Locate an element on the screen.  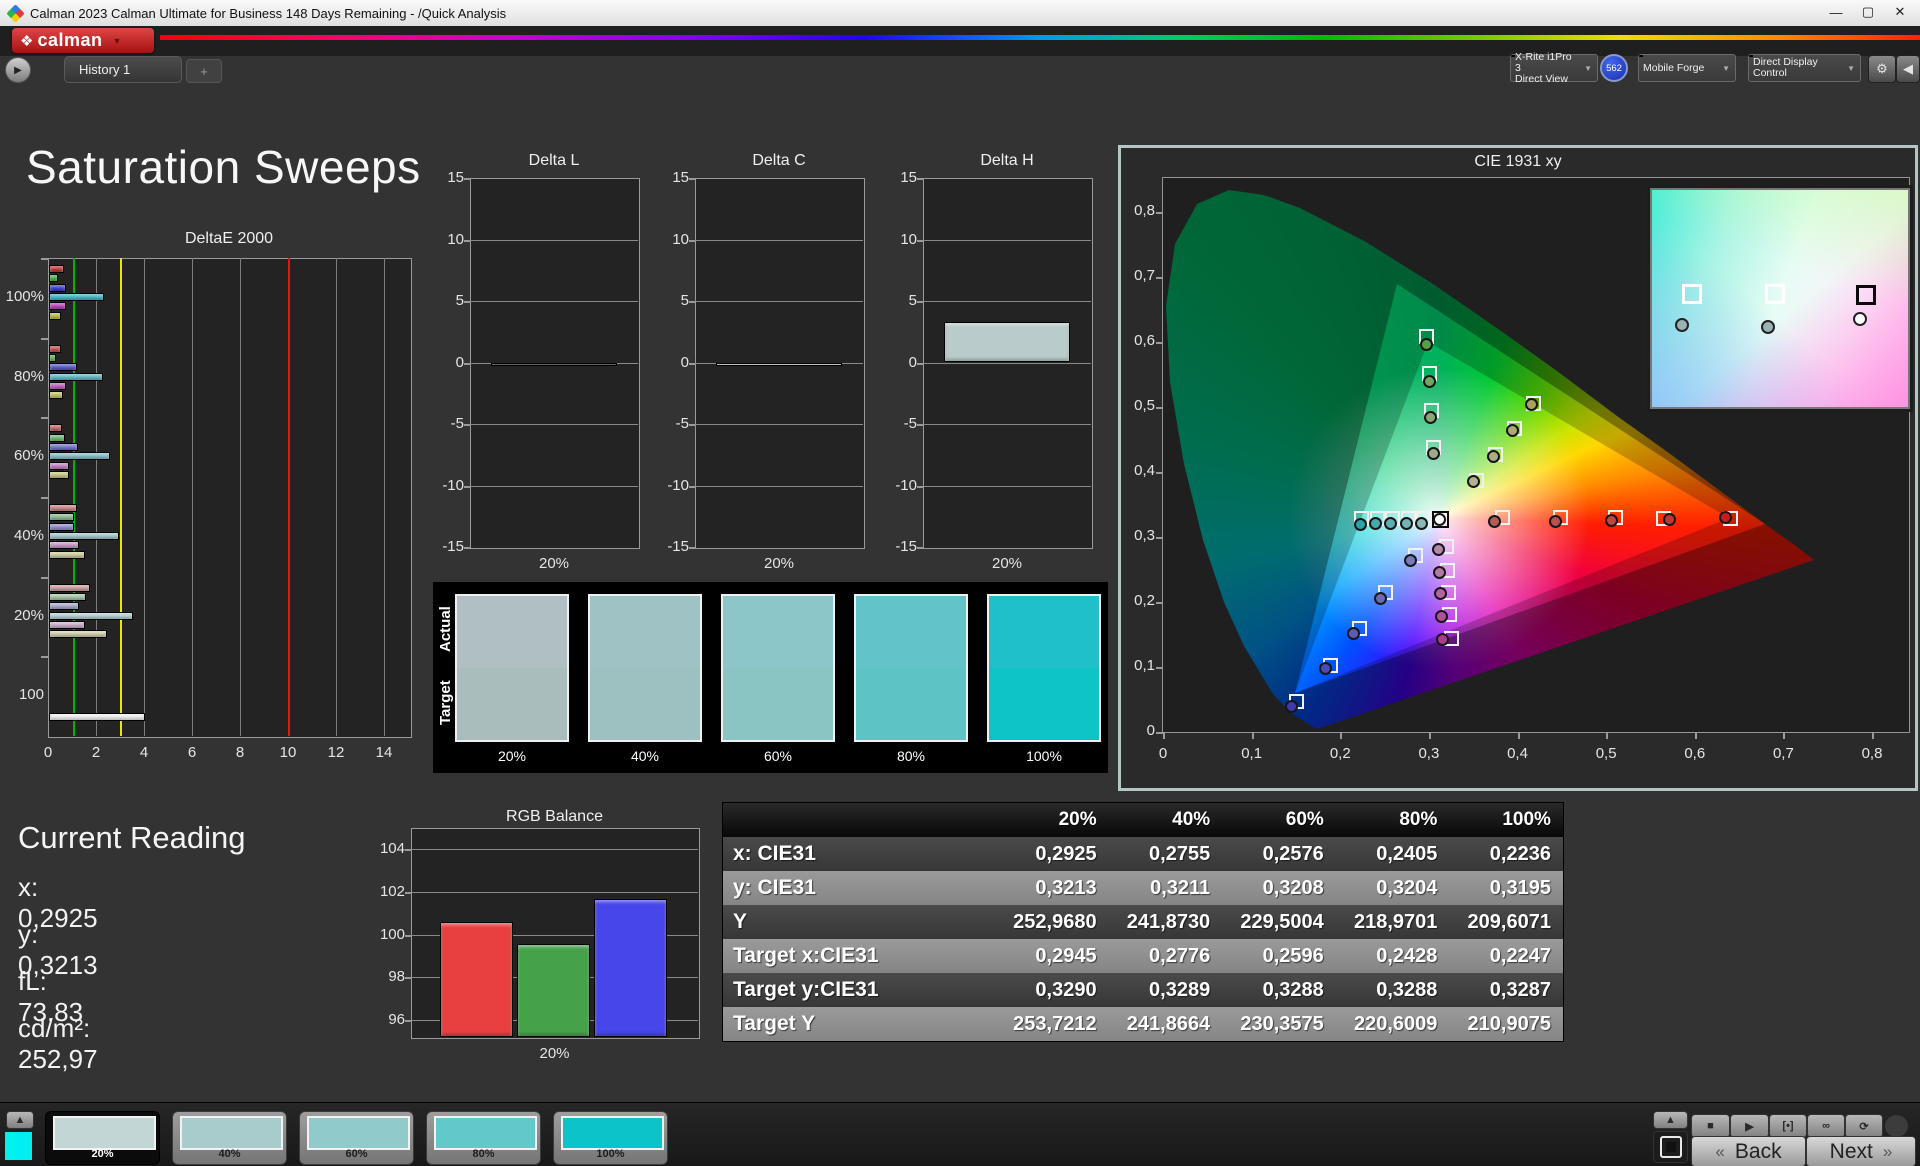
patch-window-button is located at coordinates (1670, 1147).